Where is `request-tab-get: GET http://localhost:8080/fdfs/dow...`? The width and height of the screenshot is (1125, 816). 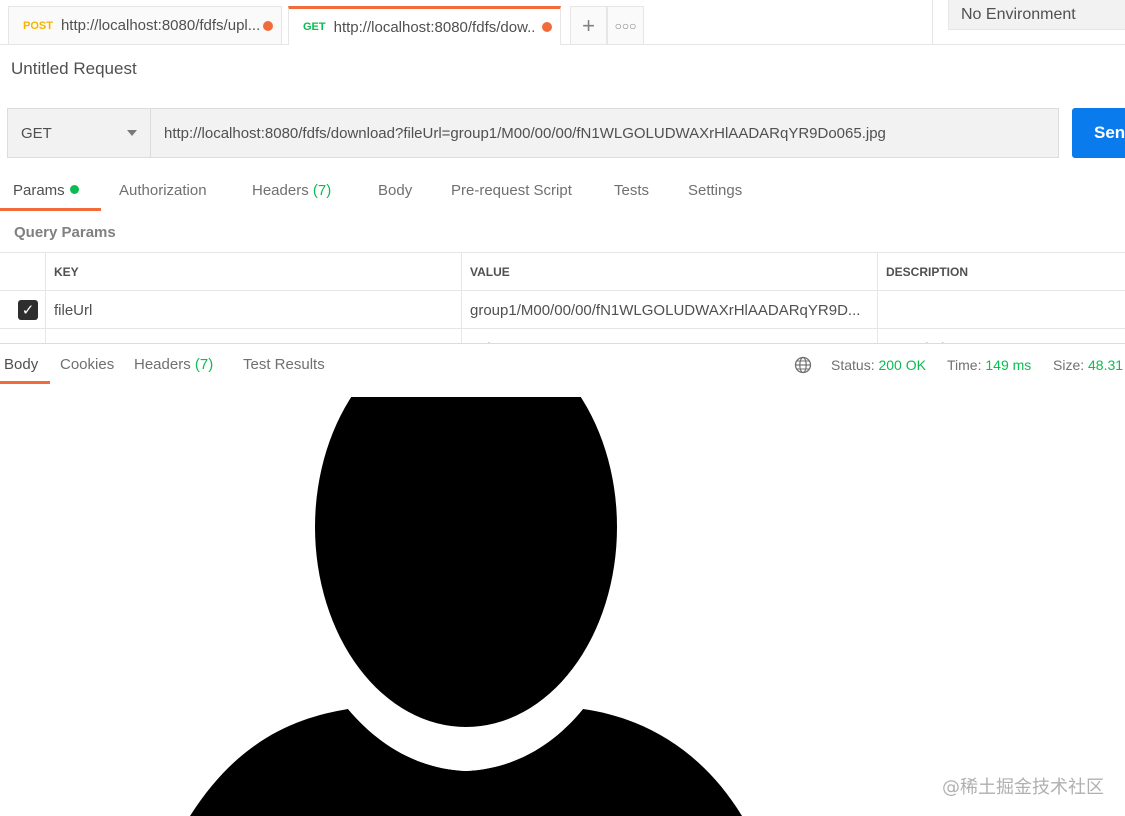
request-tab-get: GET http://localhost:8080/fdfs/dow... is located at coordinates (424, 25).